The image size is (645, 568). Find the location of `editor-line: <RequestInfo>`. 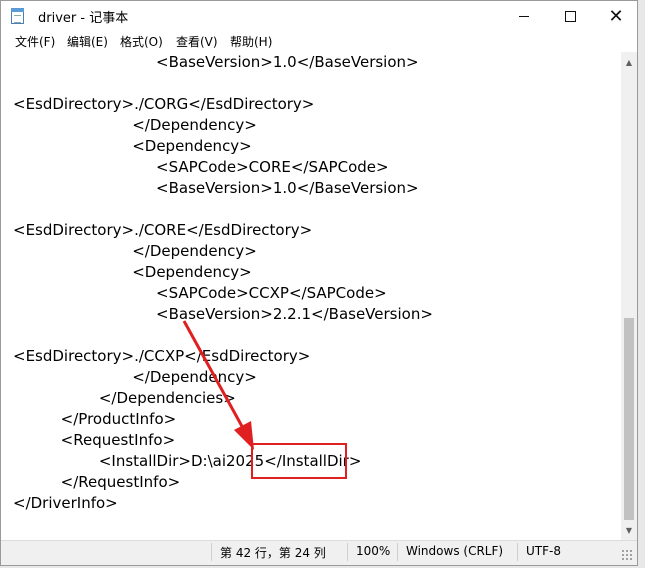

editor-line: <RequestInfo> is located at coordinates (94, 440).